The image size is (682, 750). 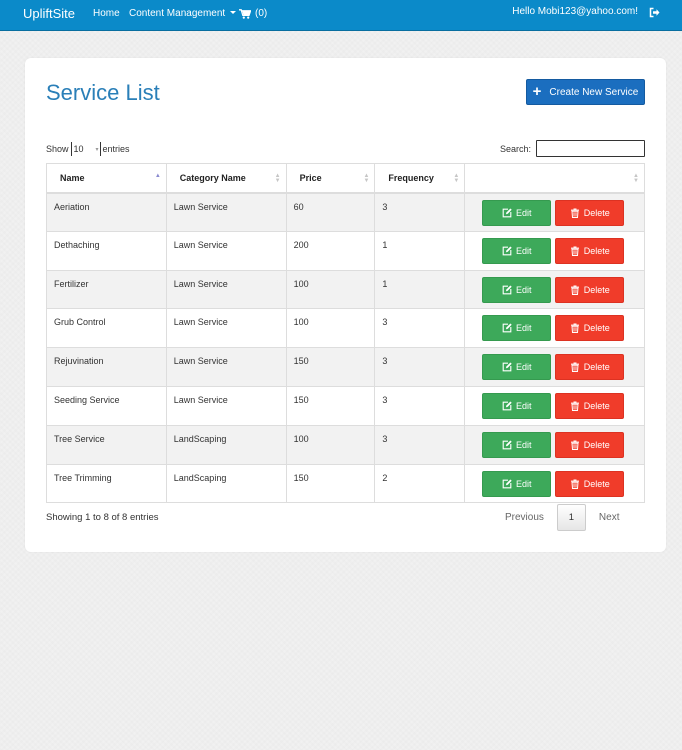 What do you see at coordinates (57, 149) in the screenshot?
I see `show-label: Show` at bounding box center [57, 149].